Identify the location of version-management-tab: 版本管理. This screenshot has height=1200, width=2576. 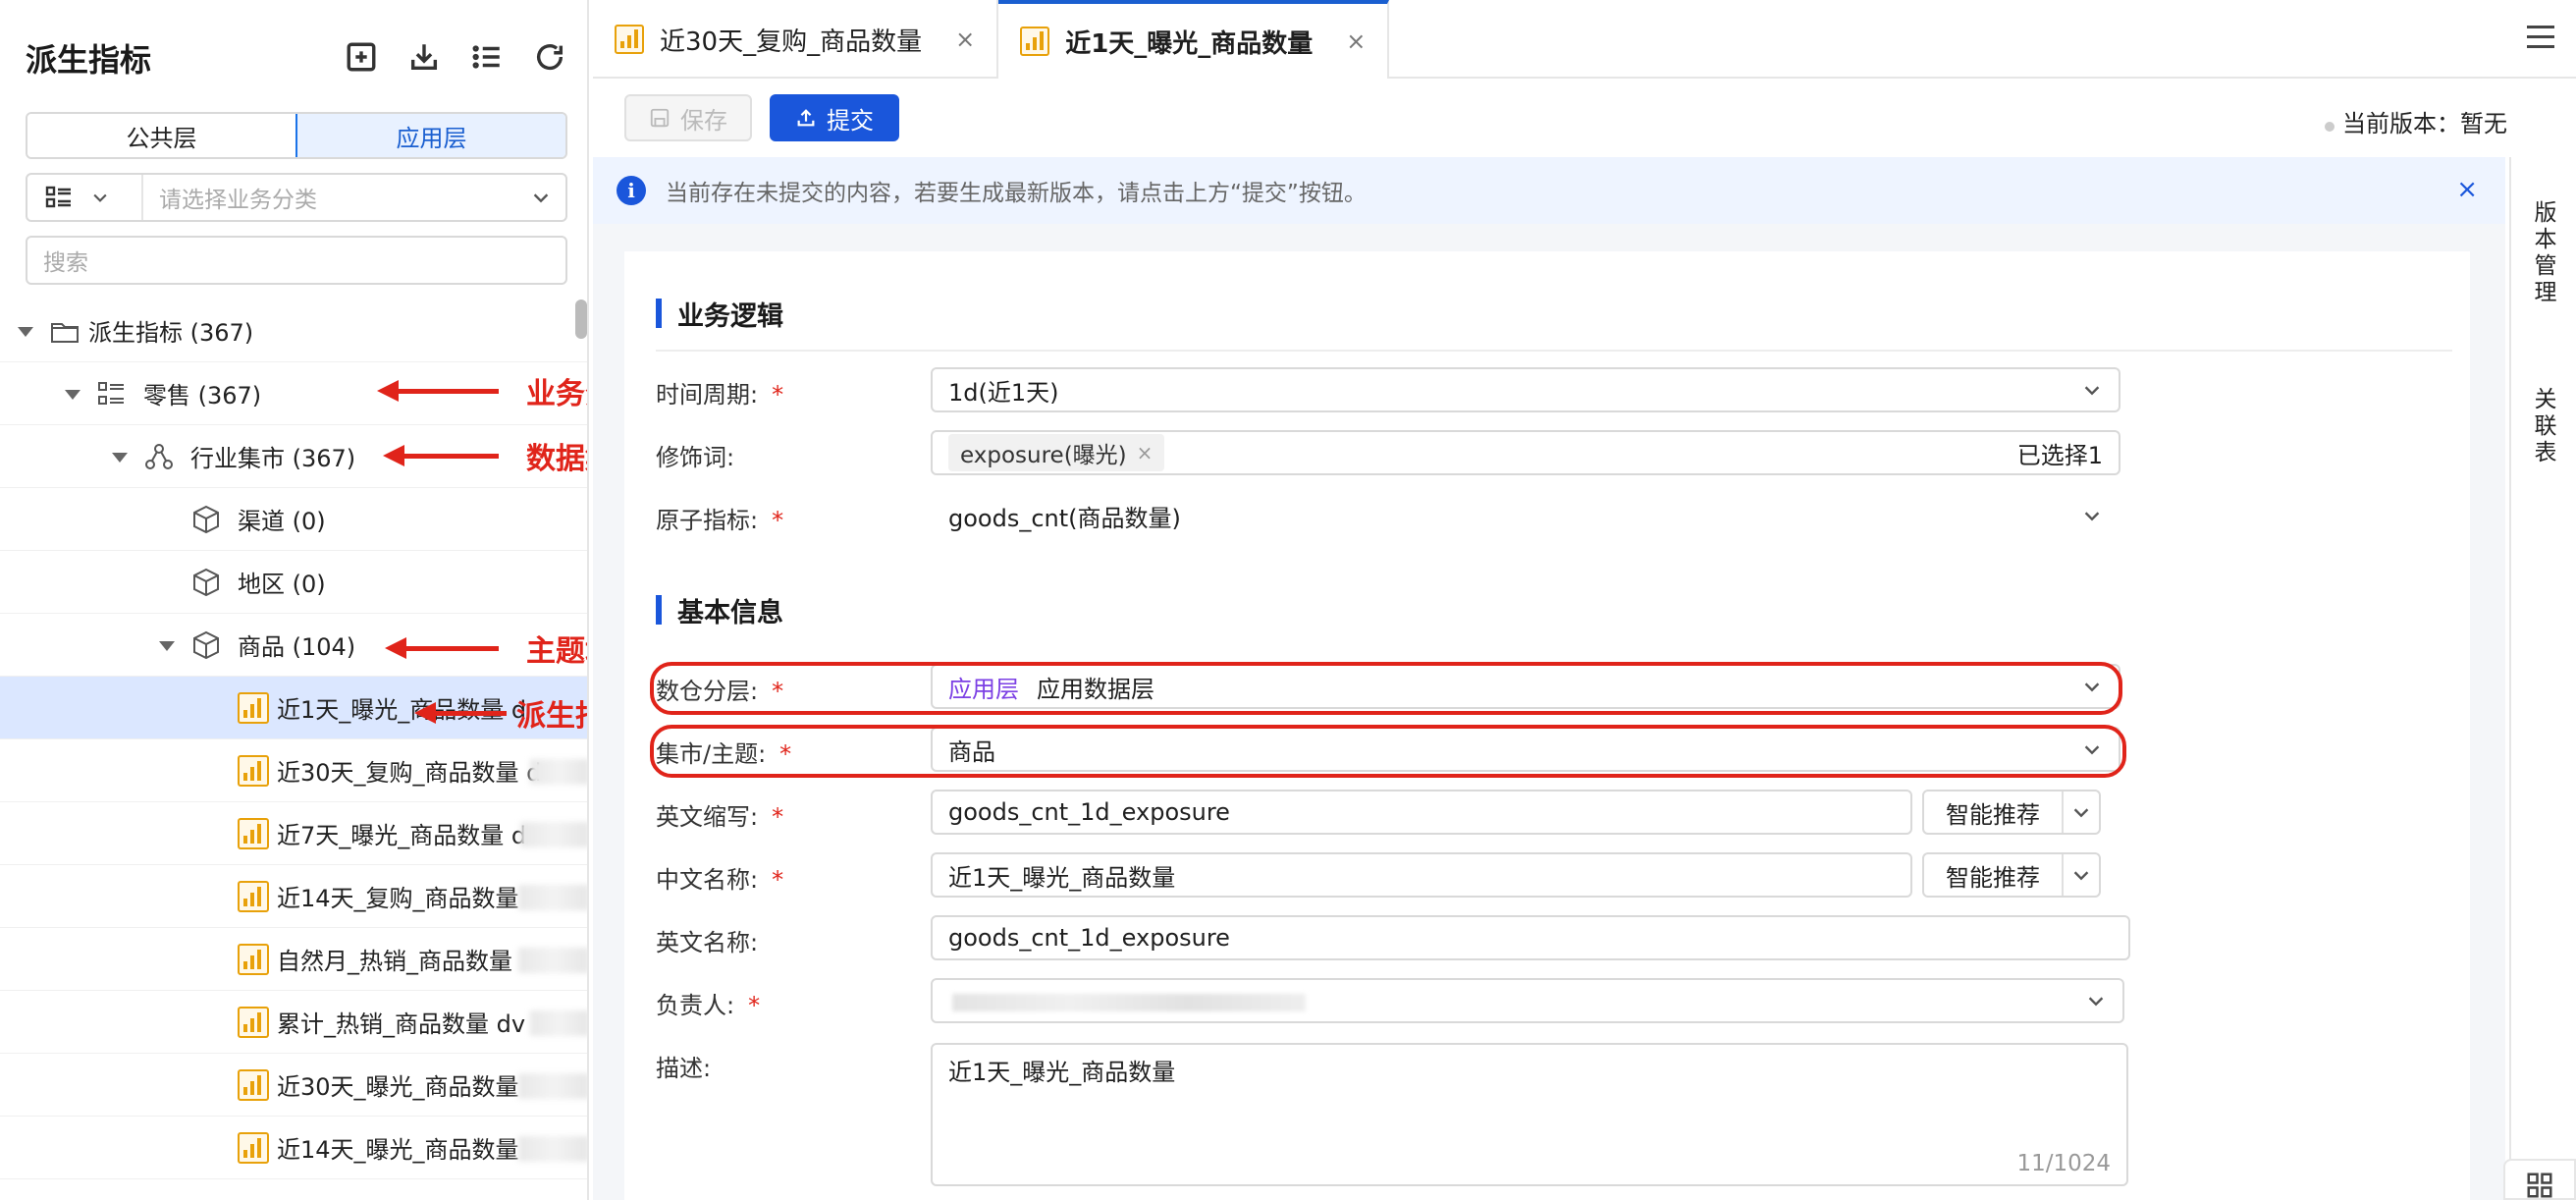
(2545, 253).